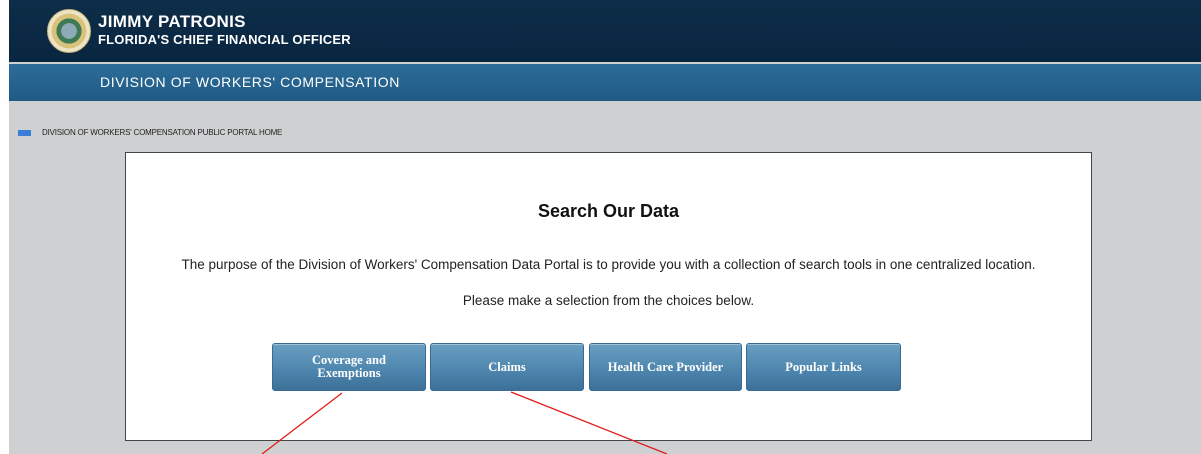 The width and height of the screenshot is (1201, 454). I want to click on coverage-exemptions-button: Coverage and Exemptions, so click(349, 367).